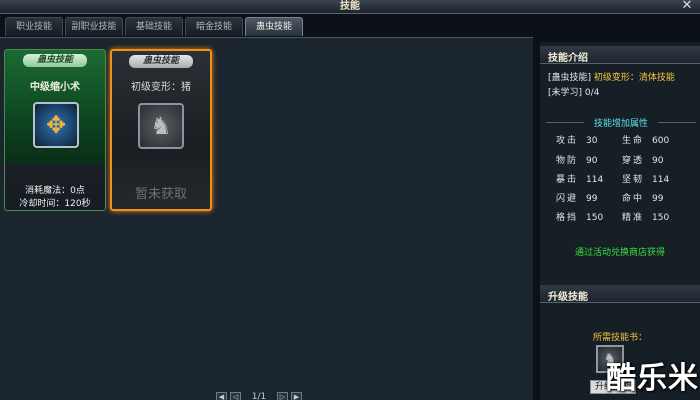 The image size is (700, 400). Describe the element at coordinates (55, 191) in the screenshot. I see `mana-cost: 消耗魔法：0点` at that location.